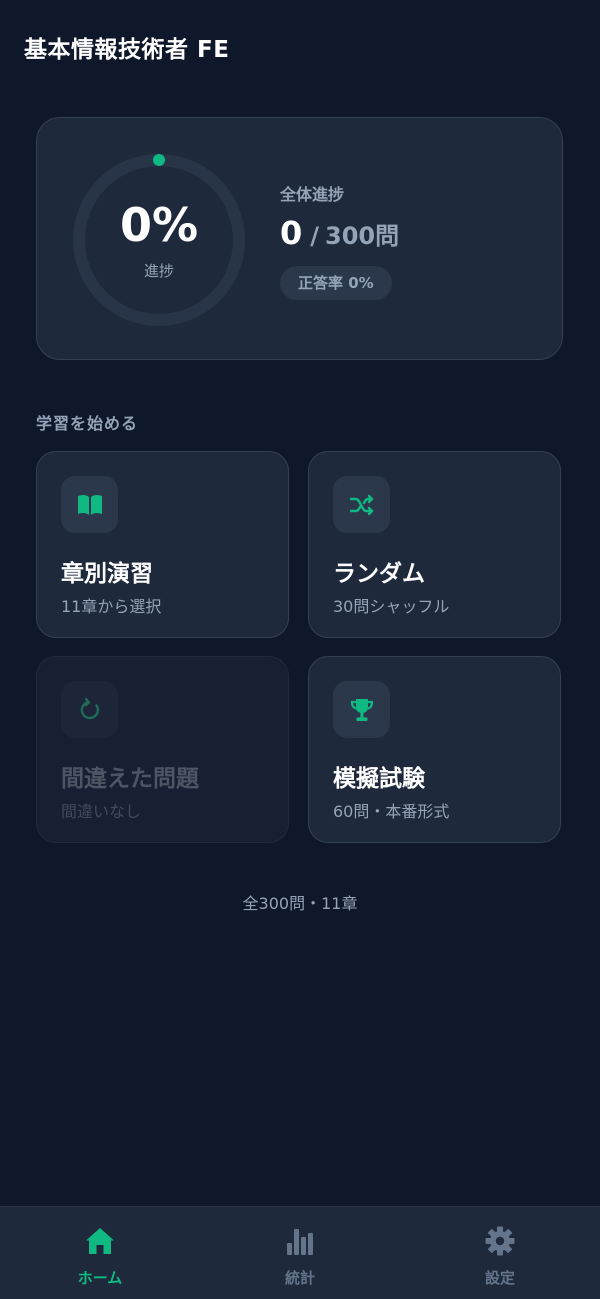 The image size is (600, 1299). What do you see at coordinates (130, 779) in the screenshot?
I see `mode-title: 間違えた問題` at bounding box center [130, 779].